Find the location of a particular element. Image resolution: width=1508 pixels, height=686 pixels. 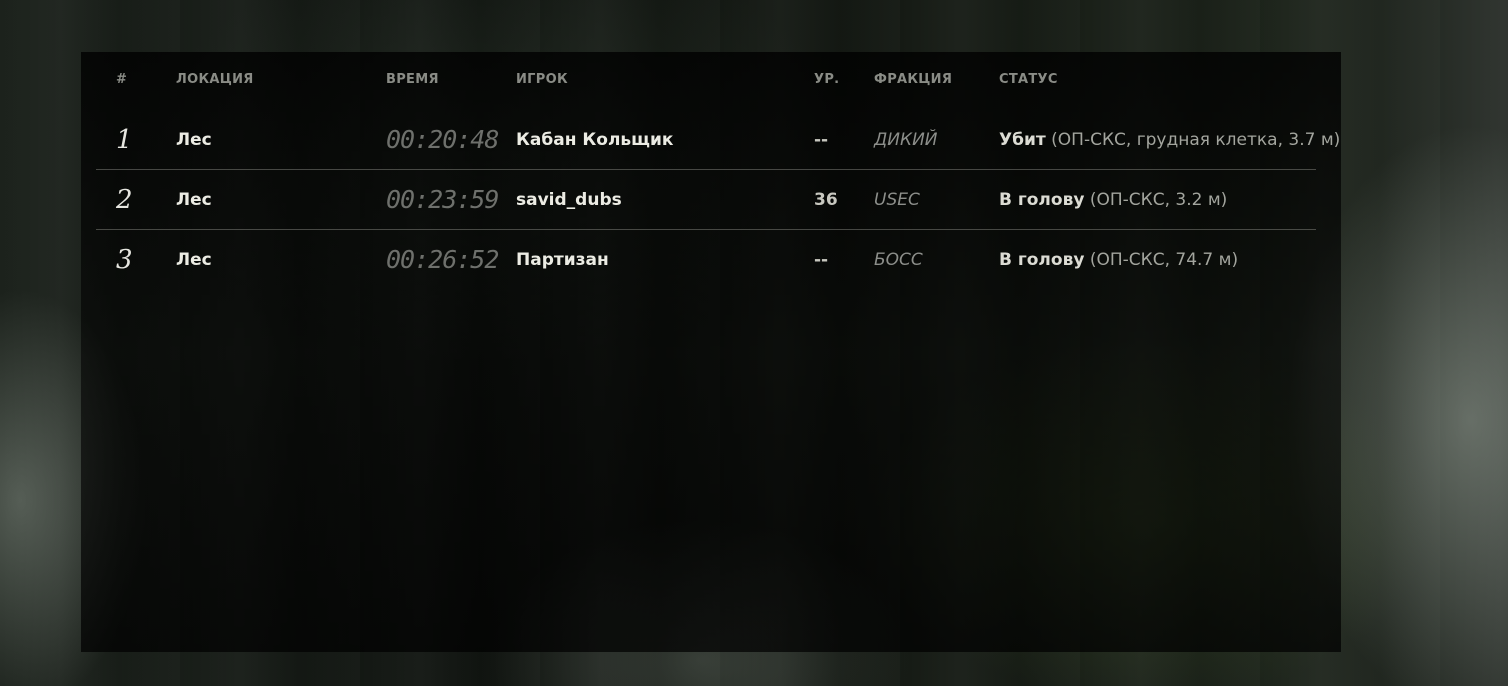

row-status: Убит (ОП-СКС, грудная клетка, 3.7 м) is located at coordinates (1169, 140).